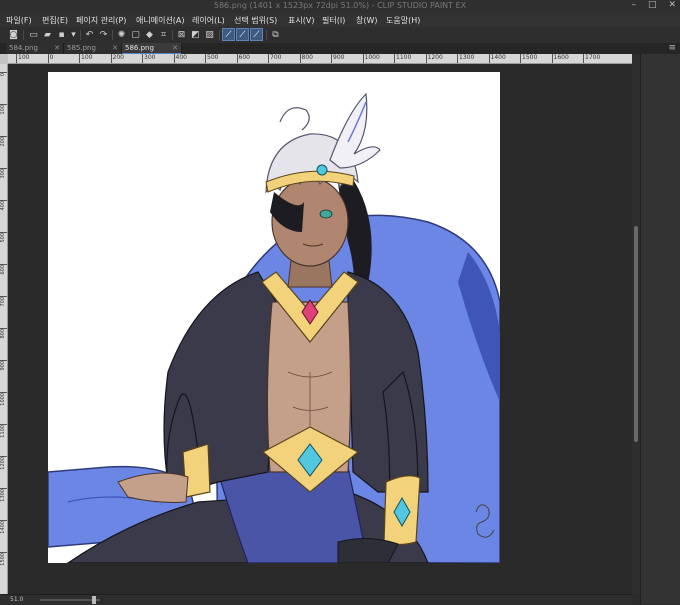 The image size is (680, 605). What do you see at coordinates (3, 269) in the screenshot?
I see `ruler-tick-label: 600` at bounding box center [3, 269].